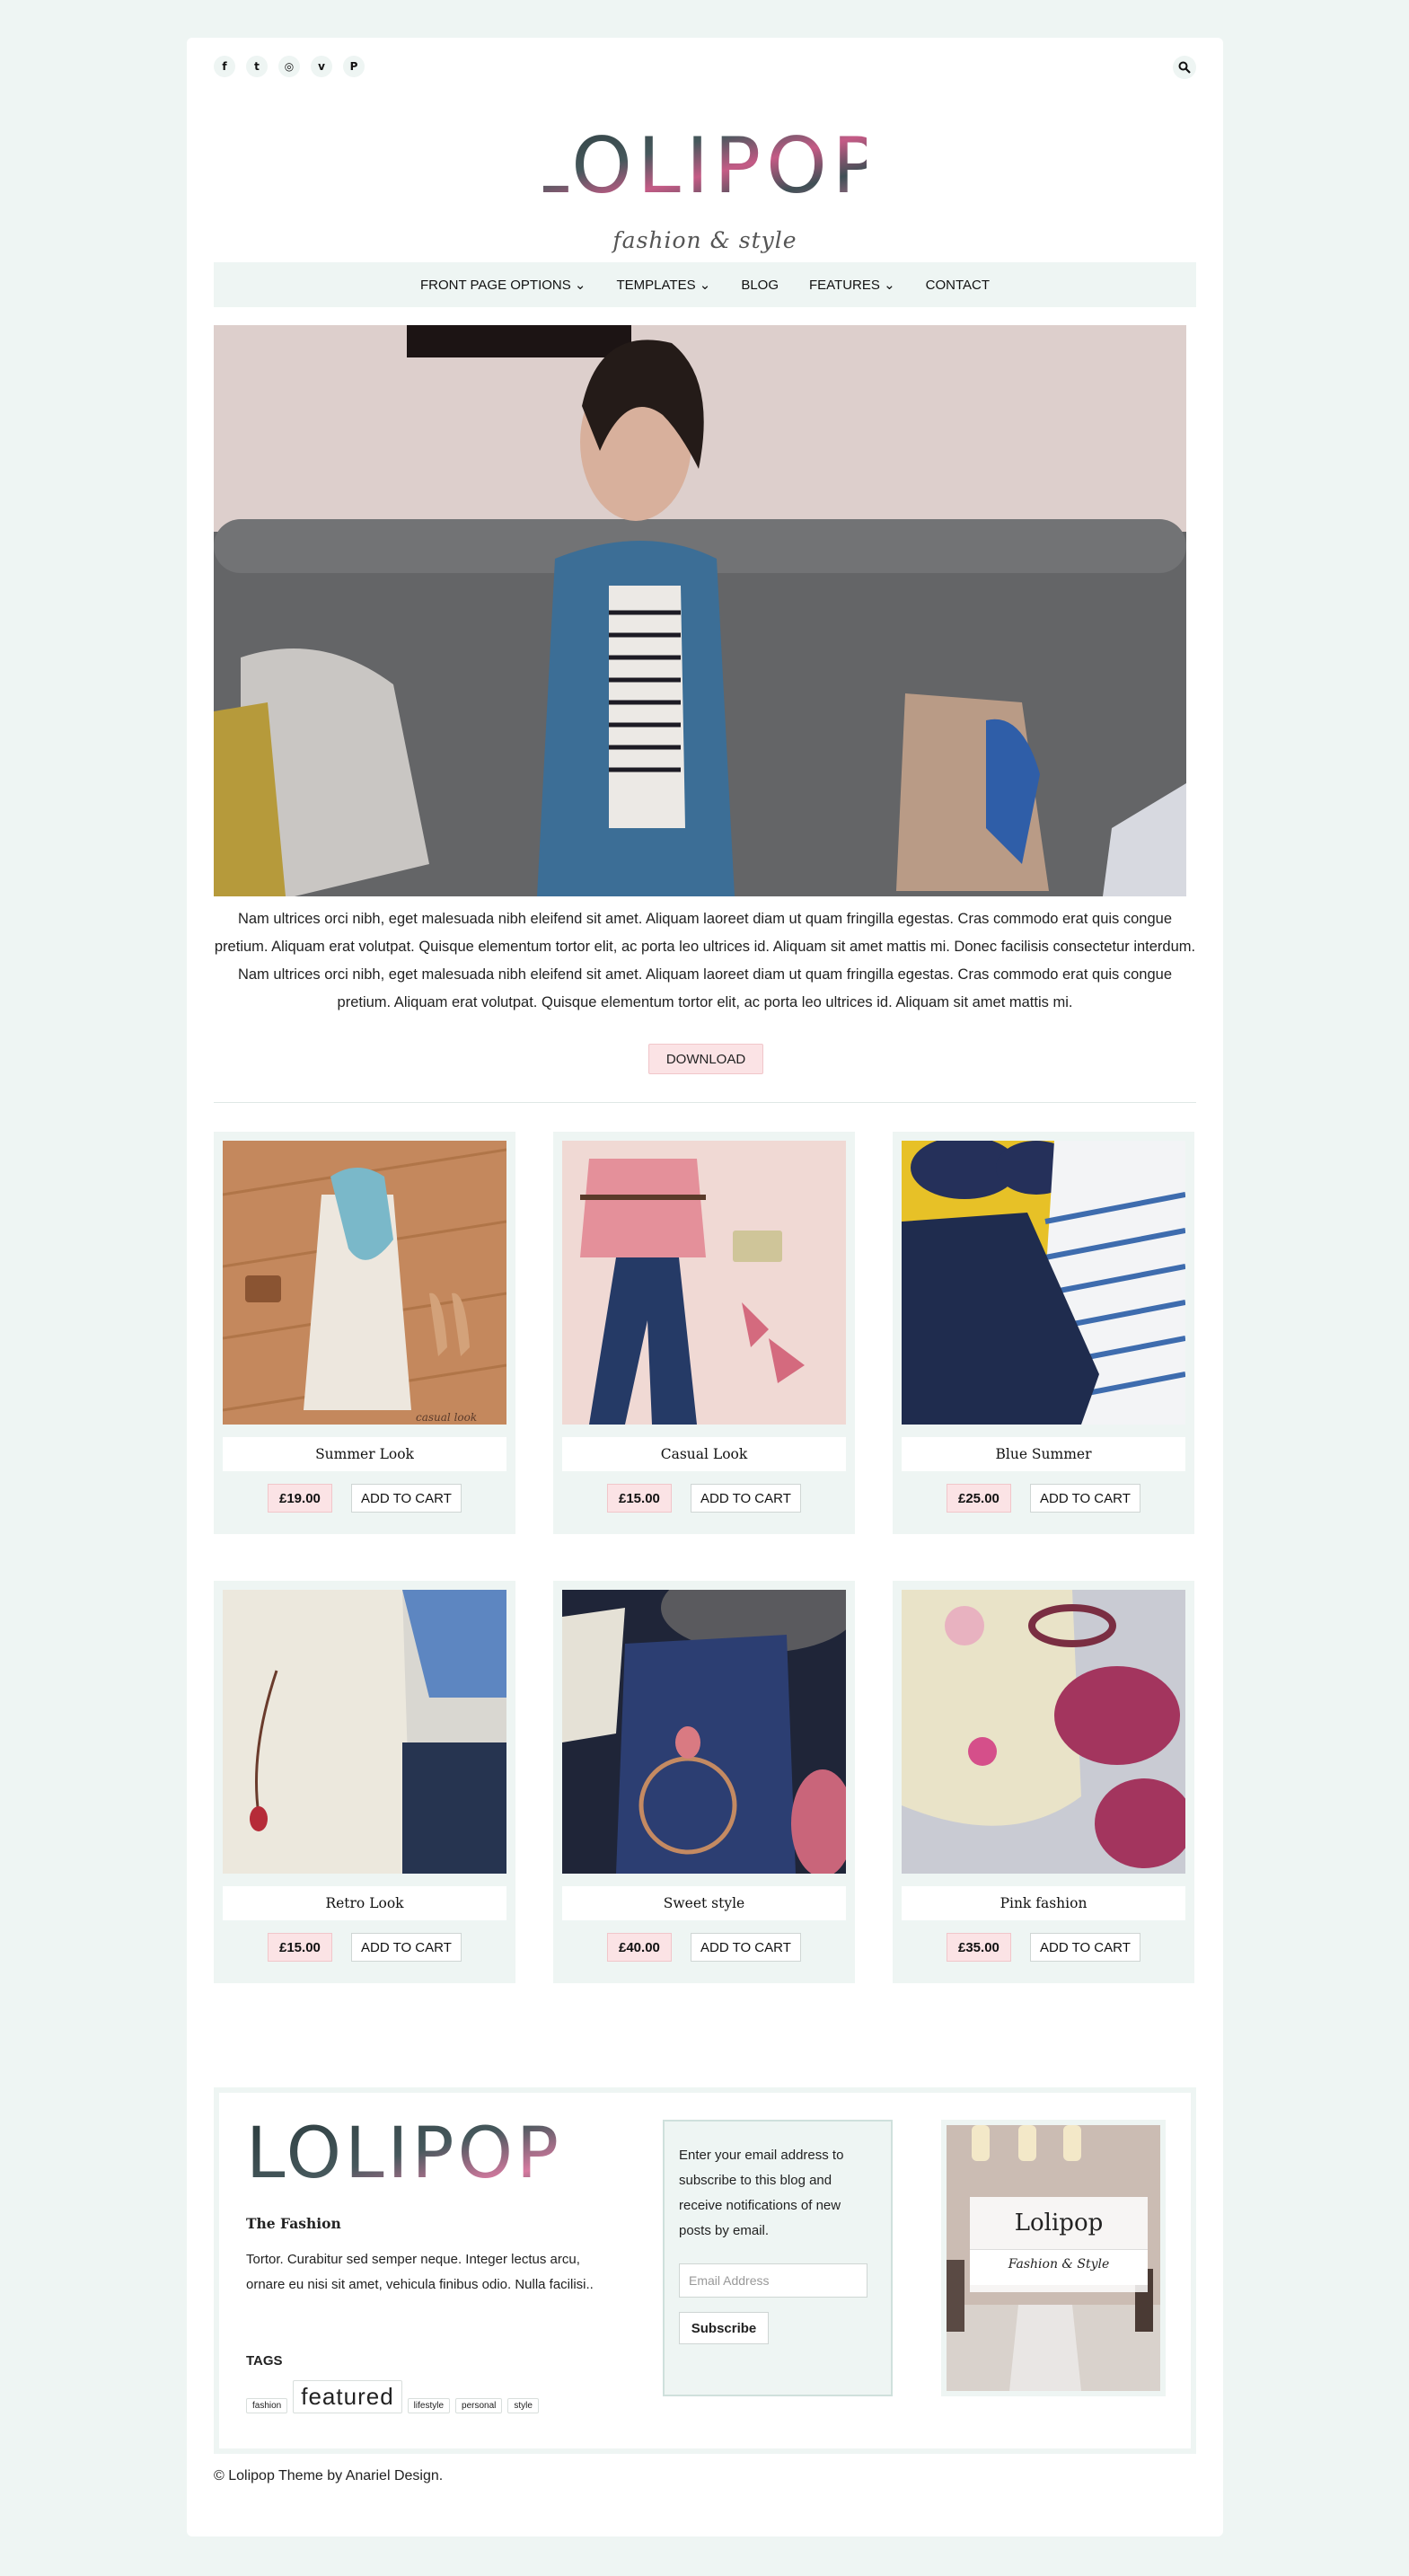 This screenshot has height=2576, width=1409. What do you see at coordinates (979, 1498) in the screenshot?
I see `product-price: £25.00` at bounding box center [979, 1498].